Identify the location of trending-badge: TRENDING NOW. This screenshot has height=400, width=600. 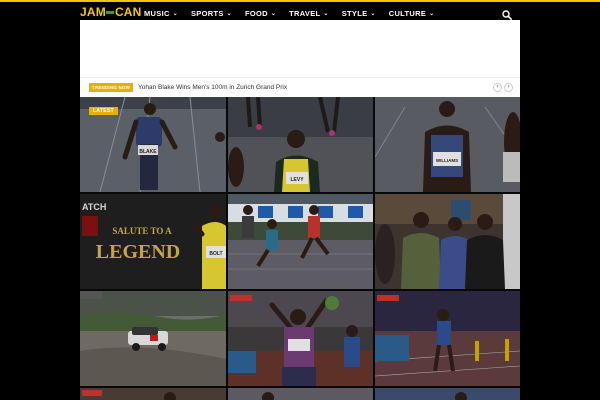
(111, 87).